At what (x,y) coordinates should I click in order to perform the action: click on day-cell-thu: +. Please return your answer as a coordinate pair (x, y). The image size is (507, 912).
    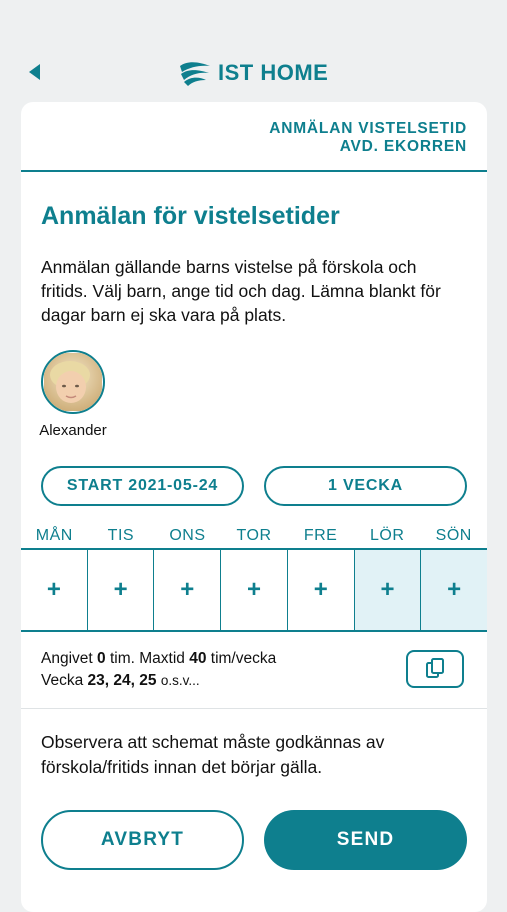
    Looking at the image, I should click on (254, 590).